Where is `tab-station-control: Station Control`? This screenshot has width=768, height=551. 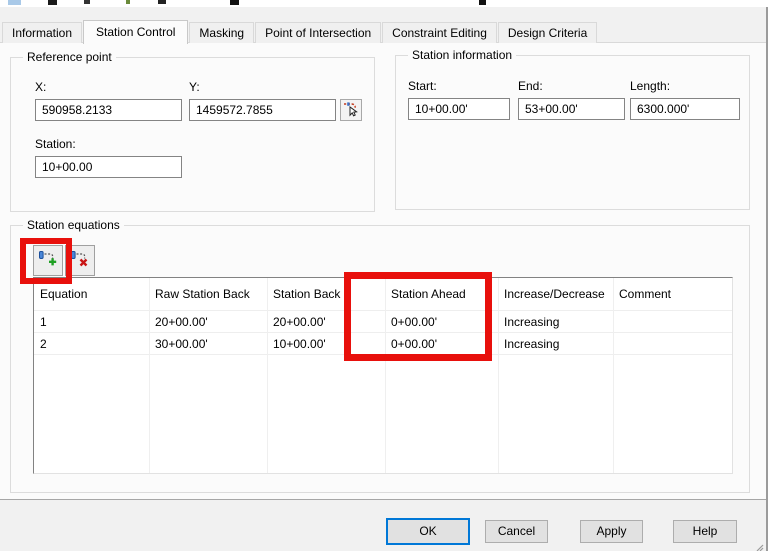
tab-station-control: Station Control is located at coordinates (136, 32).